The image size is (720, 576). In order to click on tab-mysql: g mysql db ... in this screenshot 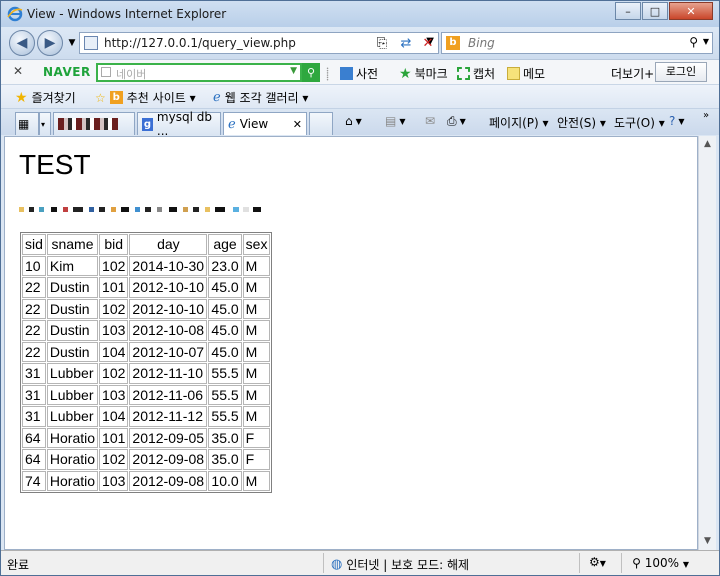, I will do `click(179, 124)`.